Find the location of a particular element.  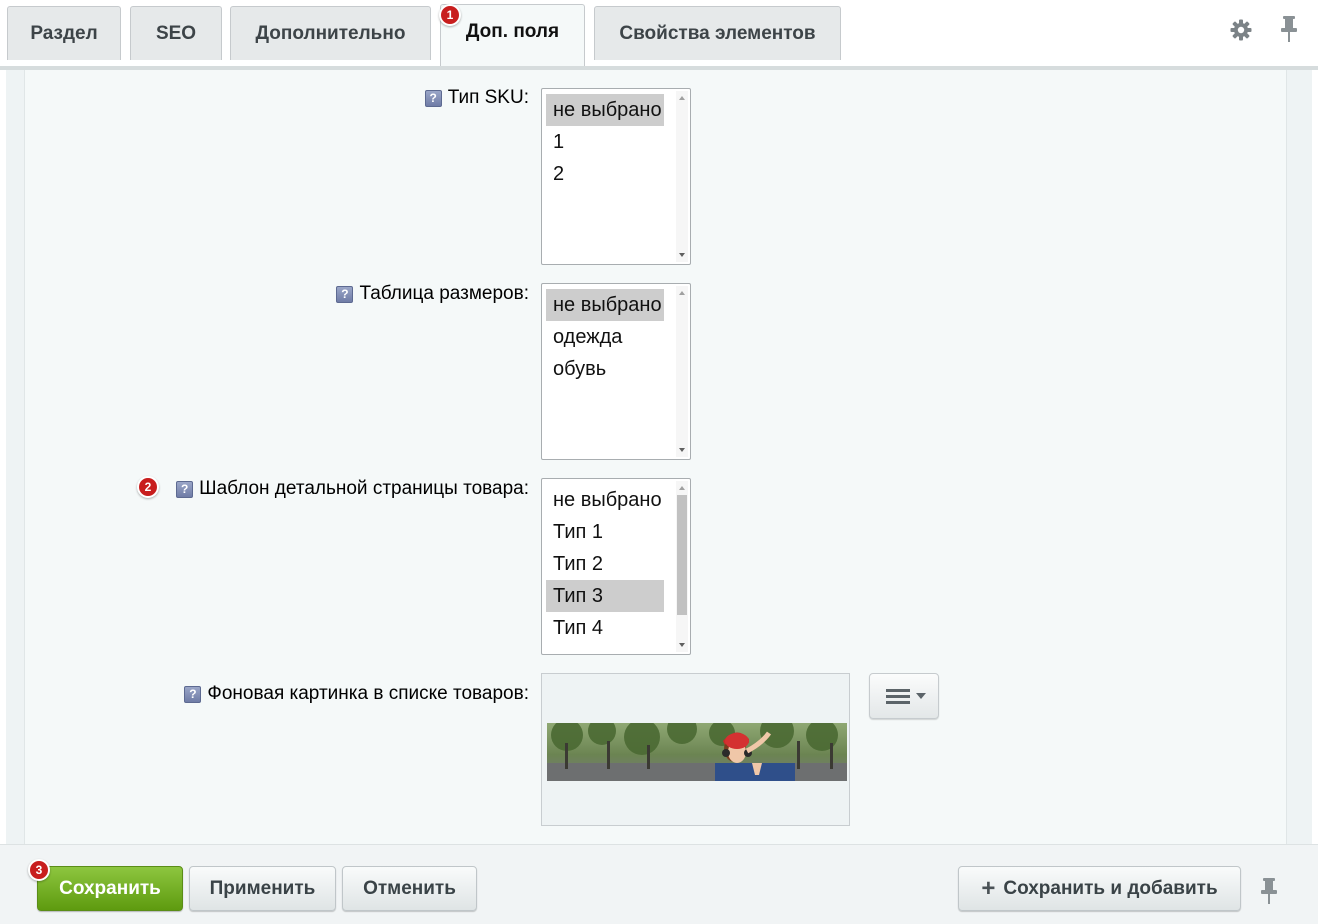

label-text-sku: Тип SKU: is located at coordinates (488, 97).